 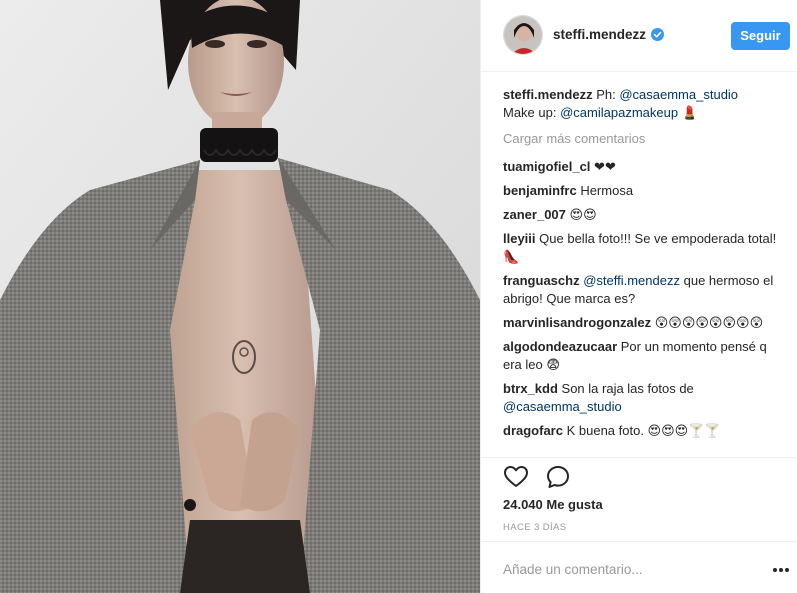 I want to click on comment-text: 😍😍, so click(x=583, y=214).